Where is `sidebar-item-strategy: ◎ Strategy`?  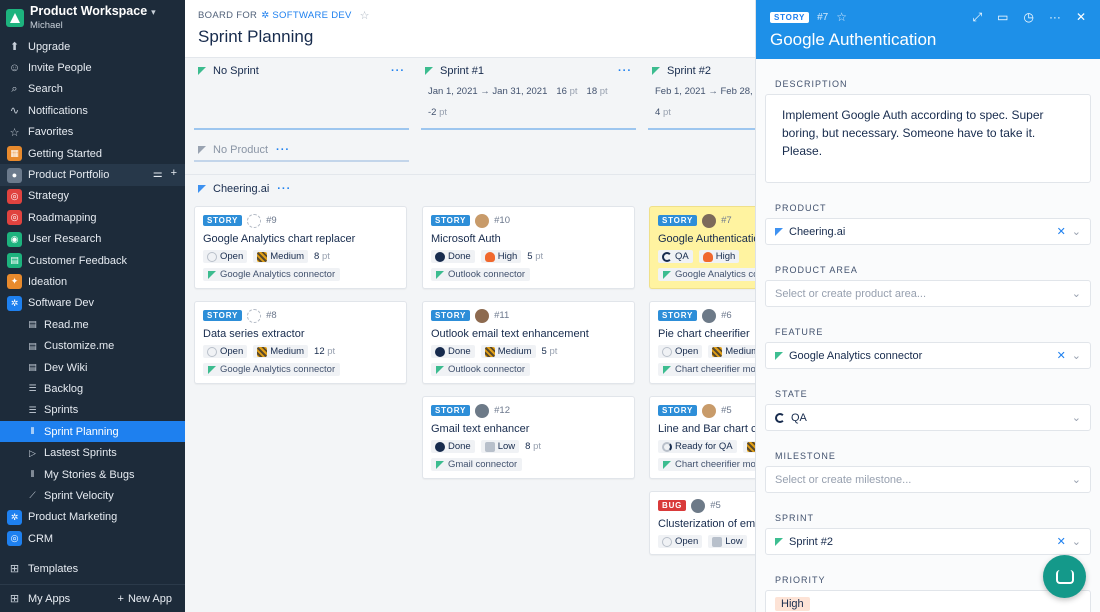 sidebar-item-strategy: ◎ Strategy is located at coordinates (92, 196).